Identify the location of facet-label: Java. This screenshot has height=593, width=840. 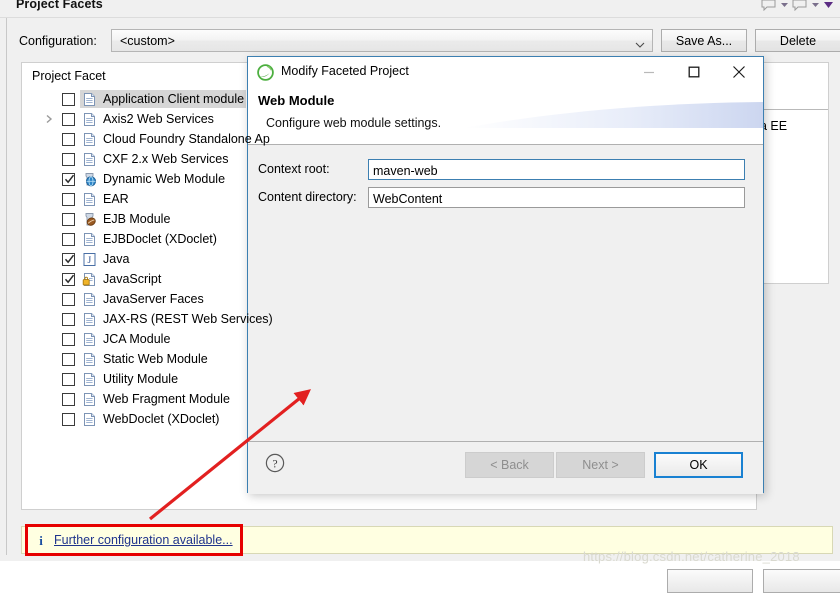
(116, 259).